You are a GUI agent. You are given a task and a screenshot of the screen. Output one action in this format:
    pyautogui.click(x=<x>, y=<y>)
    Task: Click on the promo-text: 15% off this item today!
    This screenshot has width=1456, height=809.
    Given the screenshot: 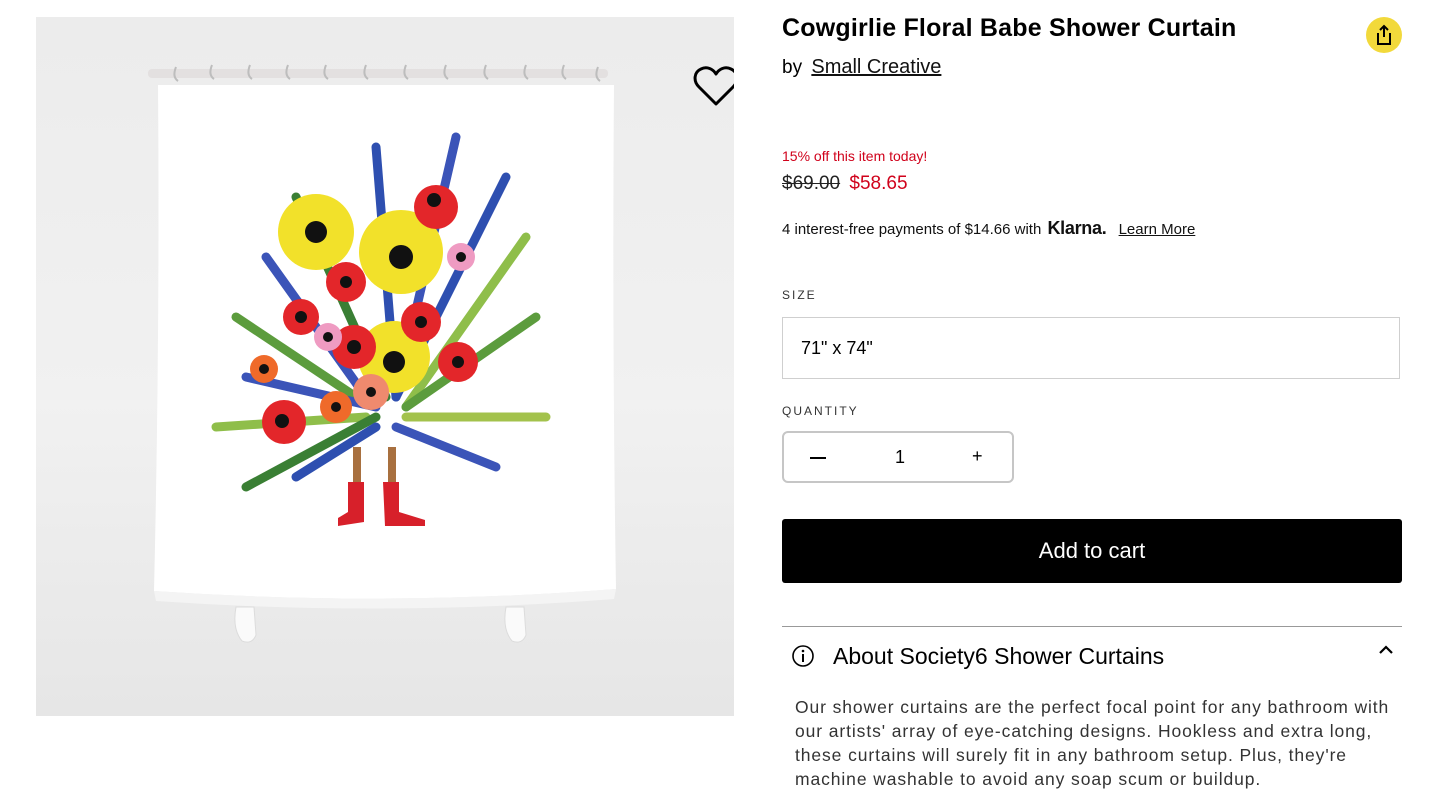 What is the action you would take?
    pyautogui.click(x=855, y=156)
    